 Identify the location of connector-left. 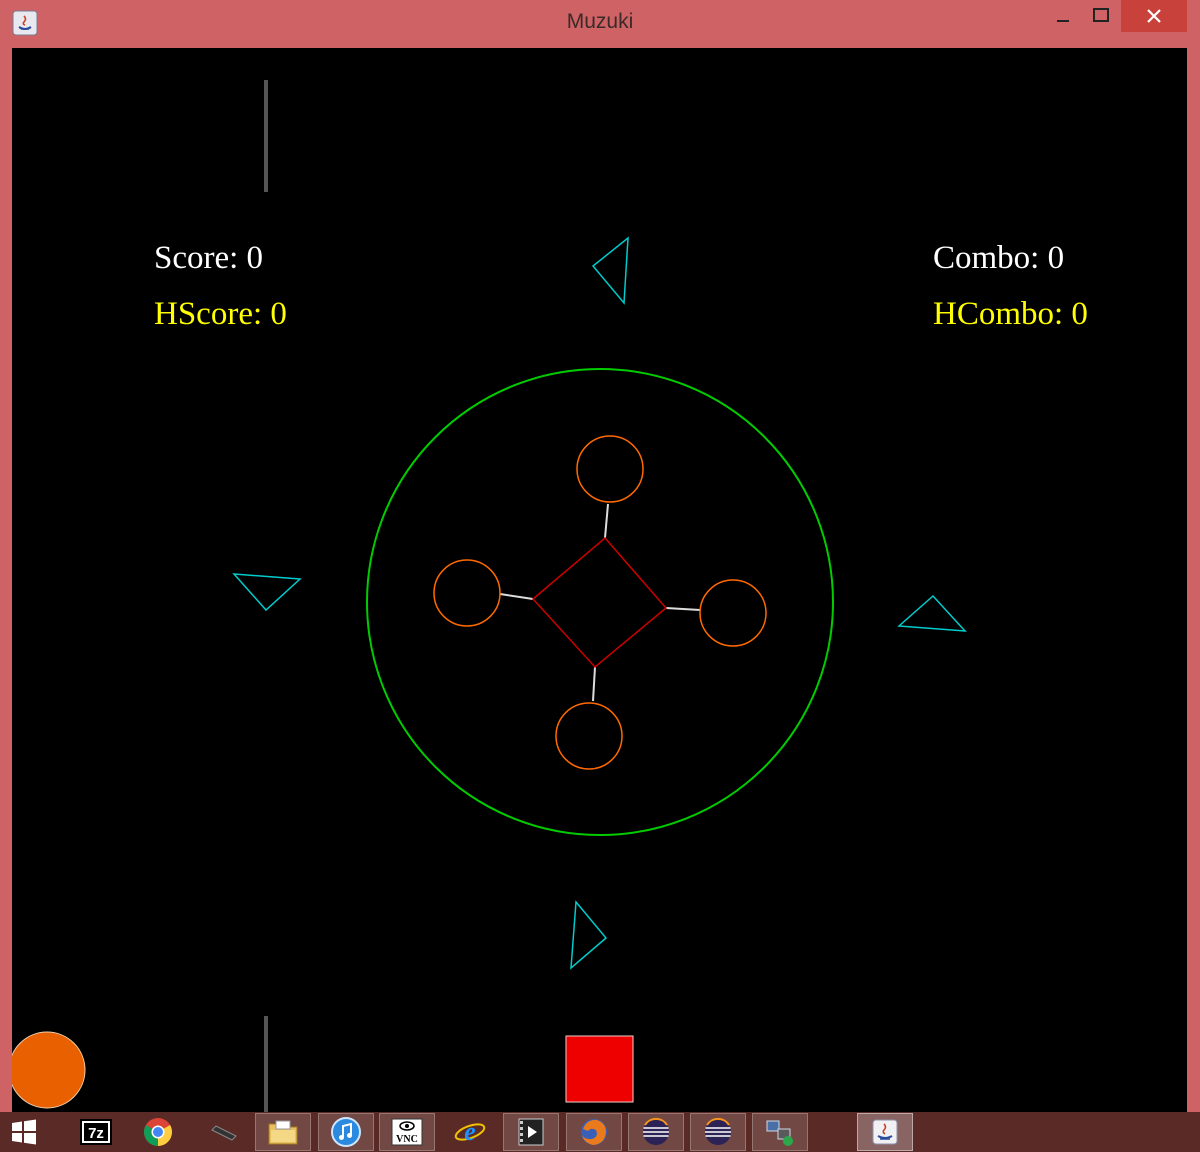
(516, 596).